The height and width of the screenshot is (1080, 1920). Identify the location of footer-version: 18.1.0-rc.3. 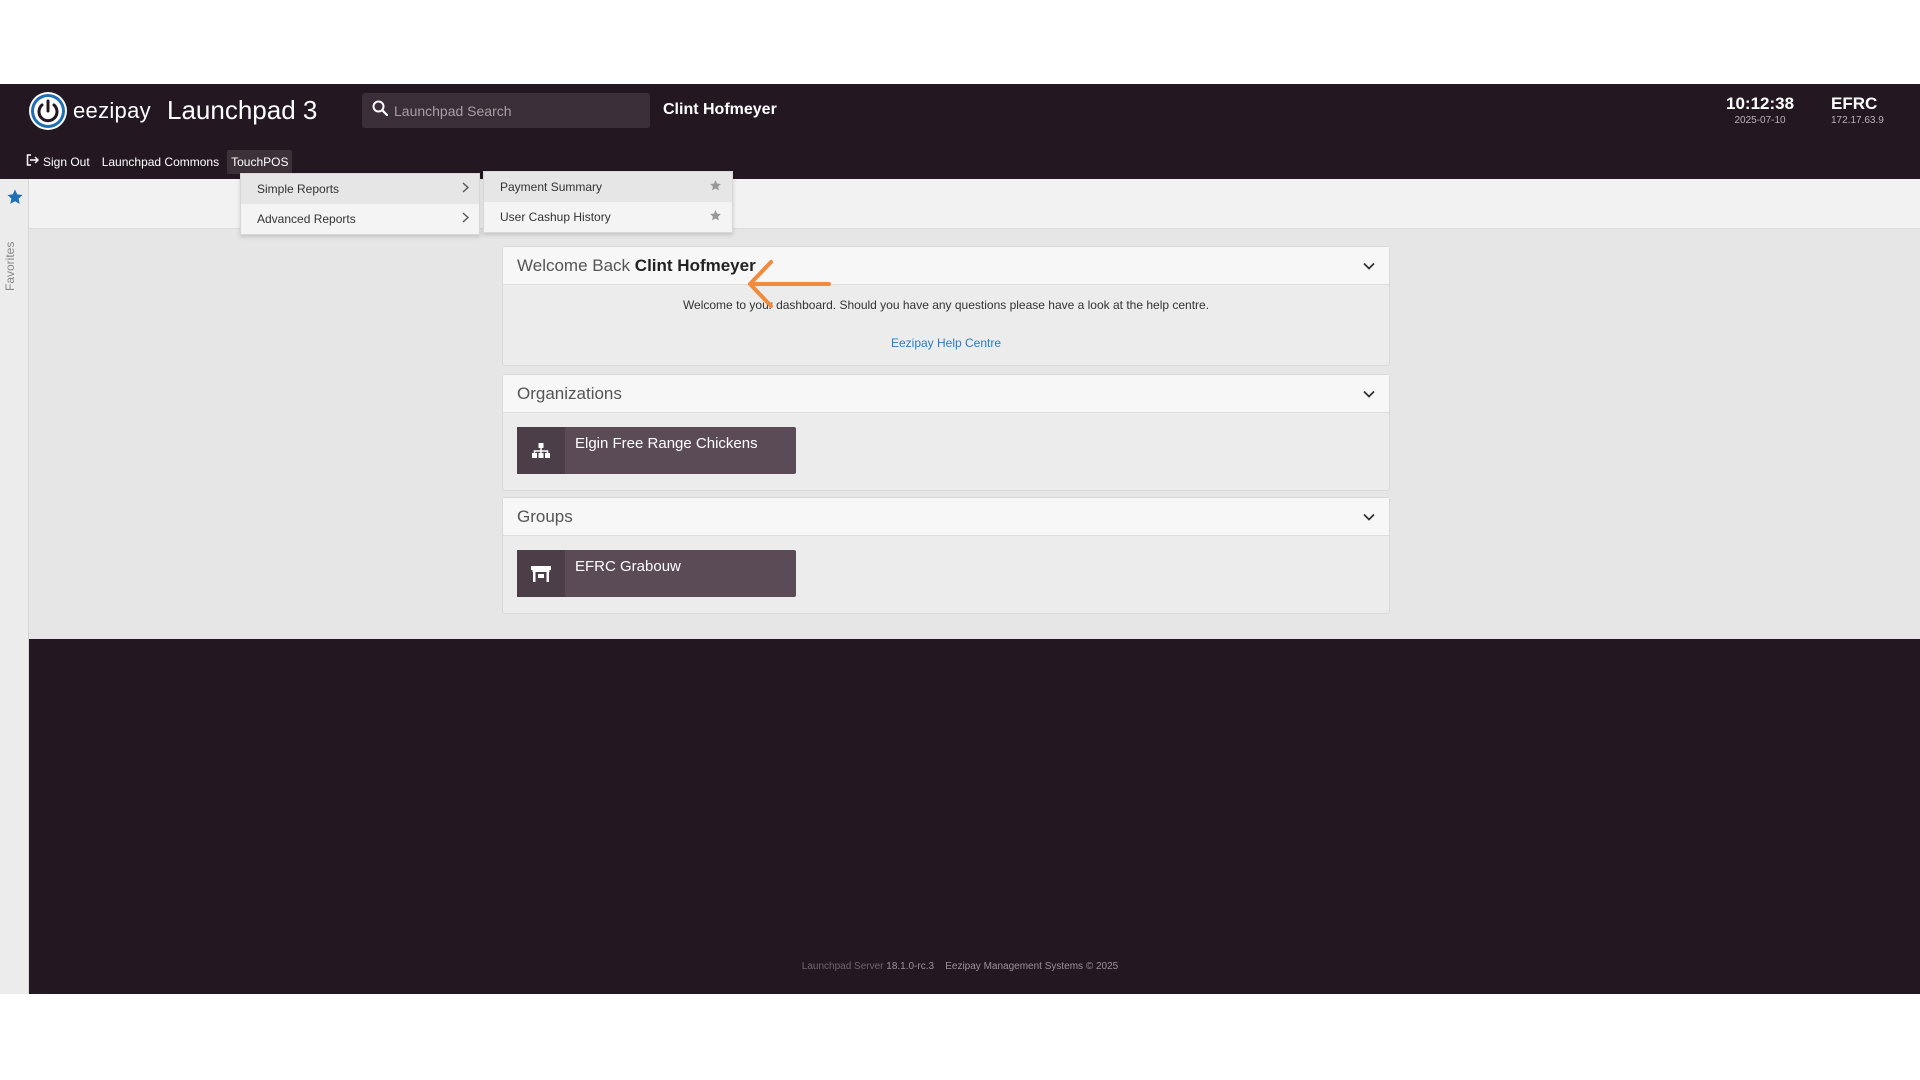
(910, 966).